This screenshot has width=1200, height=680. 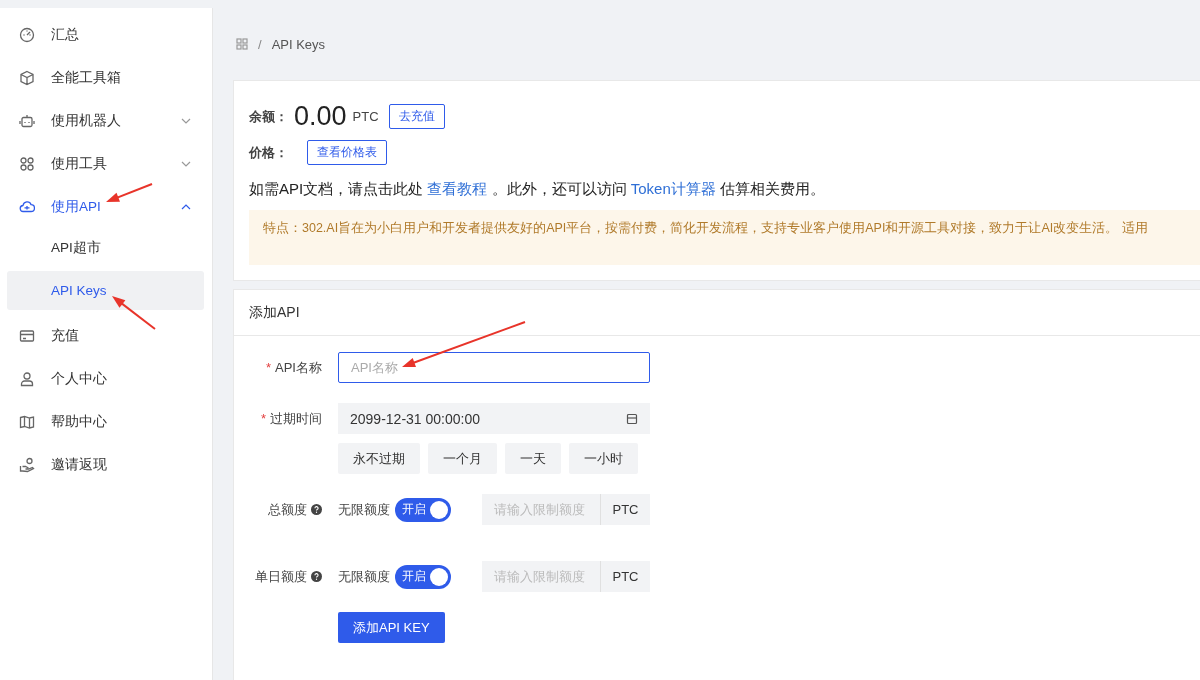 What do you see at coordinates (365, 116) in the screenshot?
I see `balance-unit: PTC` at bounding box center [365, 116].